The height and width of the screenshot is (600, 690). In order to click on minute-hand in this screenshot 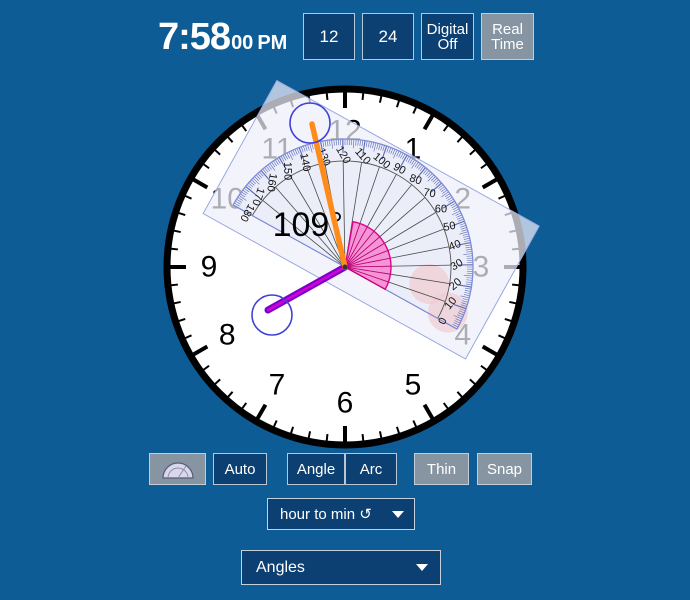, I will do `click(328, 195)`.